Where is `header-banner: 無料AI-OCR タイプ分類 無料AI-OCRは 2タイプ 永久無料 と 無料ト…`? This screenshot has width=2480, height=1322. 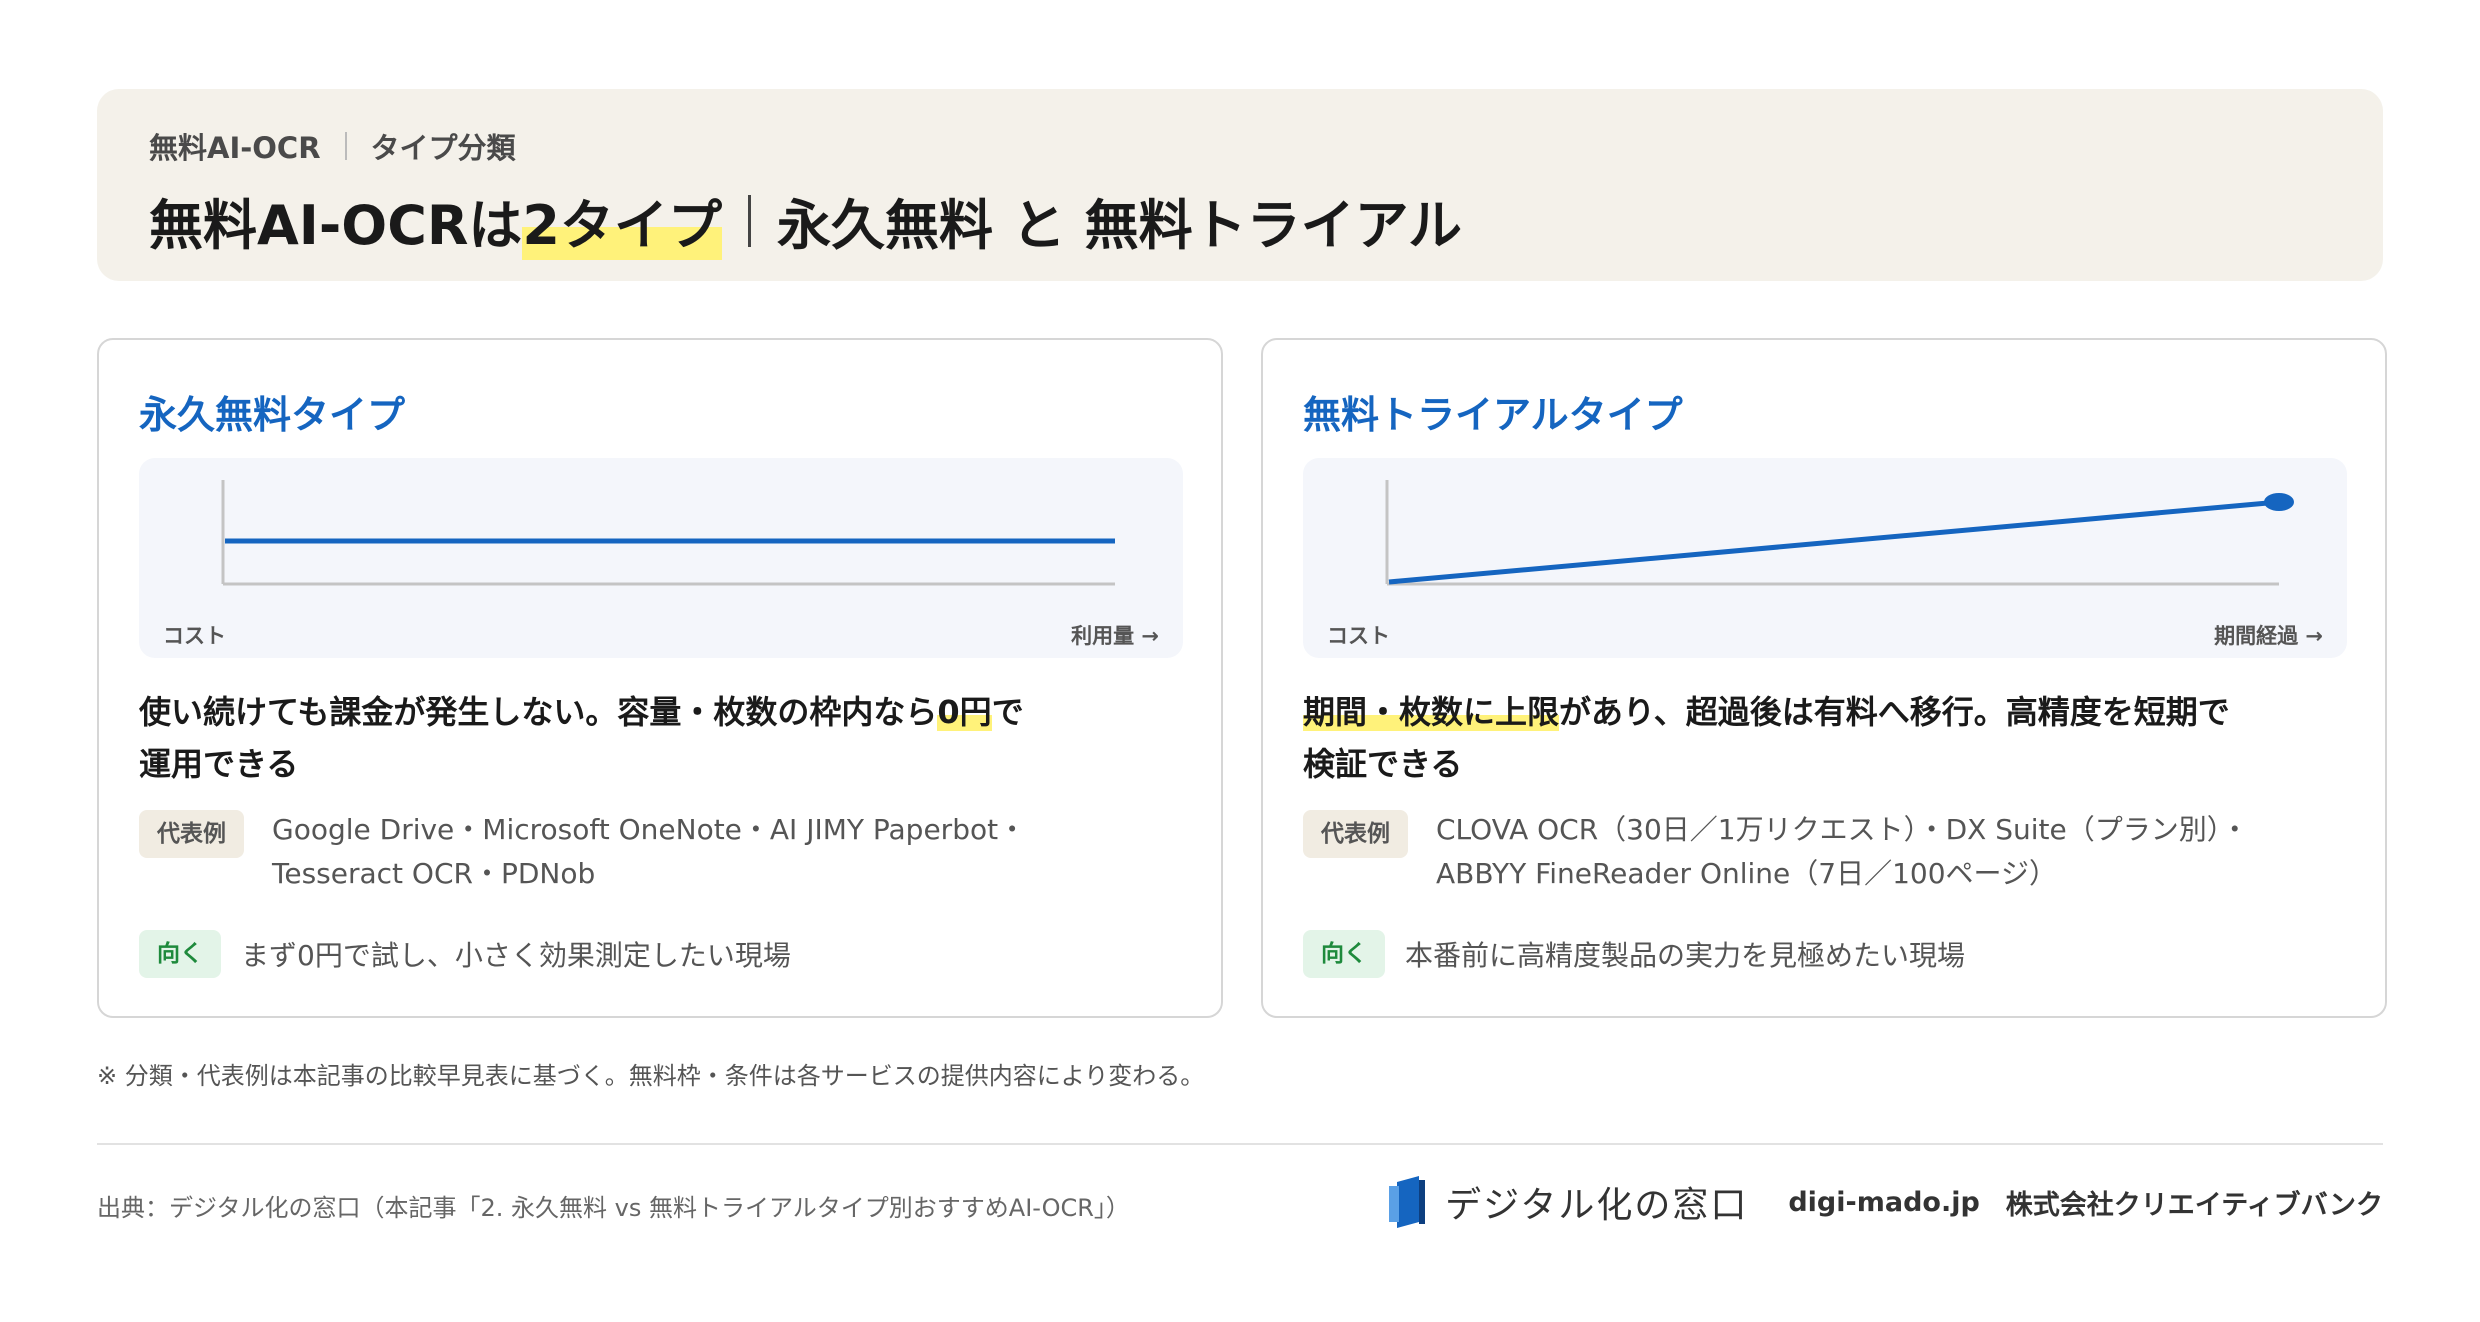 header-banner: 無料AI-OCR タイプ分類 無料AI-OCRは 2タイプ 永久無料 と 無料ト… is located at coordinates (1240, 185).